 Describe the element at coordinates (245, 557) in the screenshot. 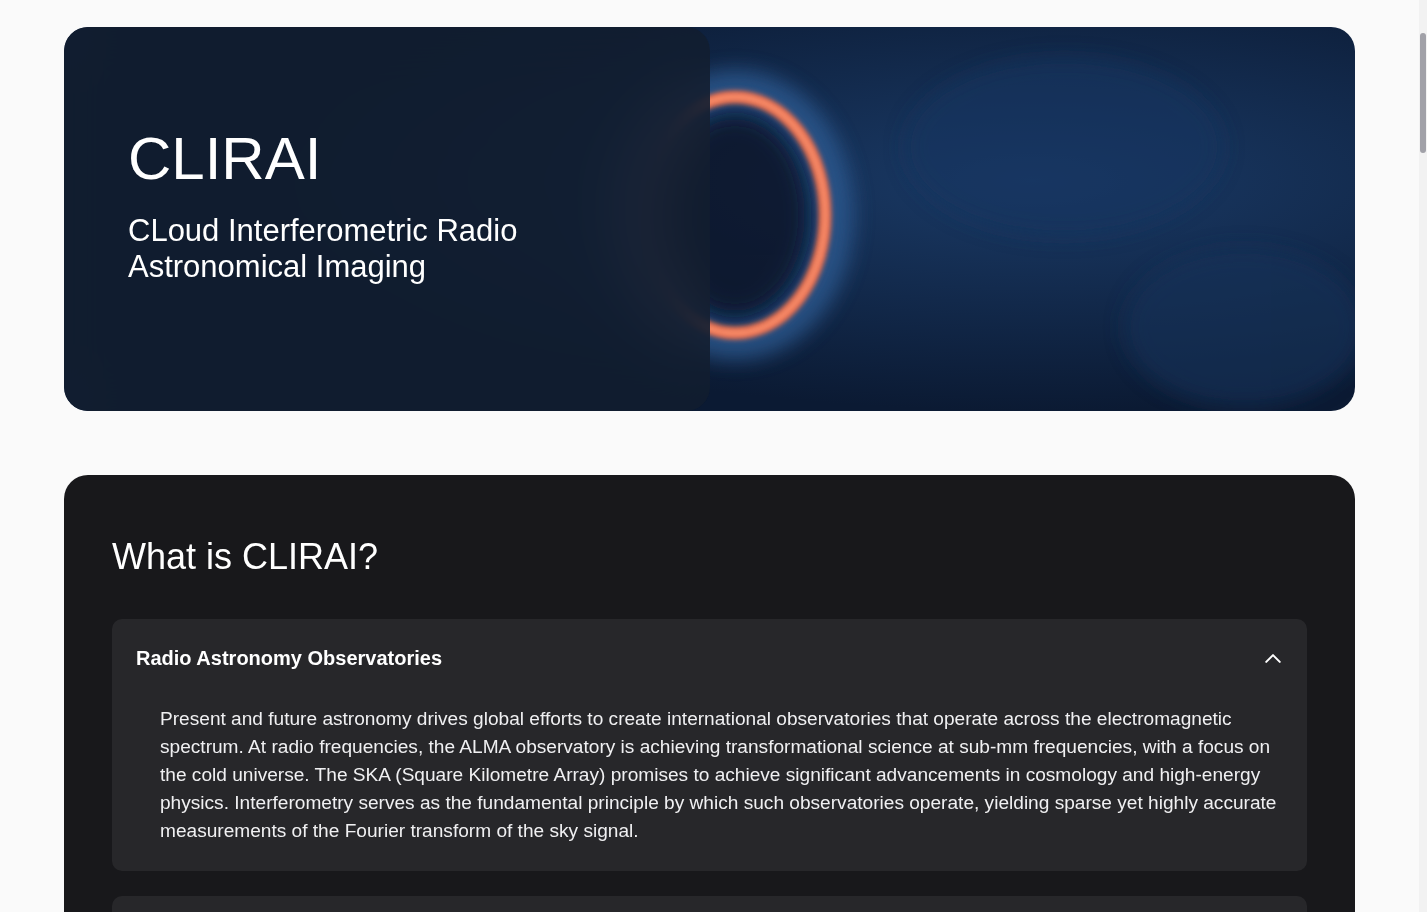

I see `section-heading: What is CLIRAI?` at that location.